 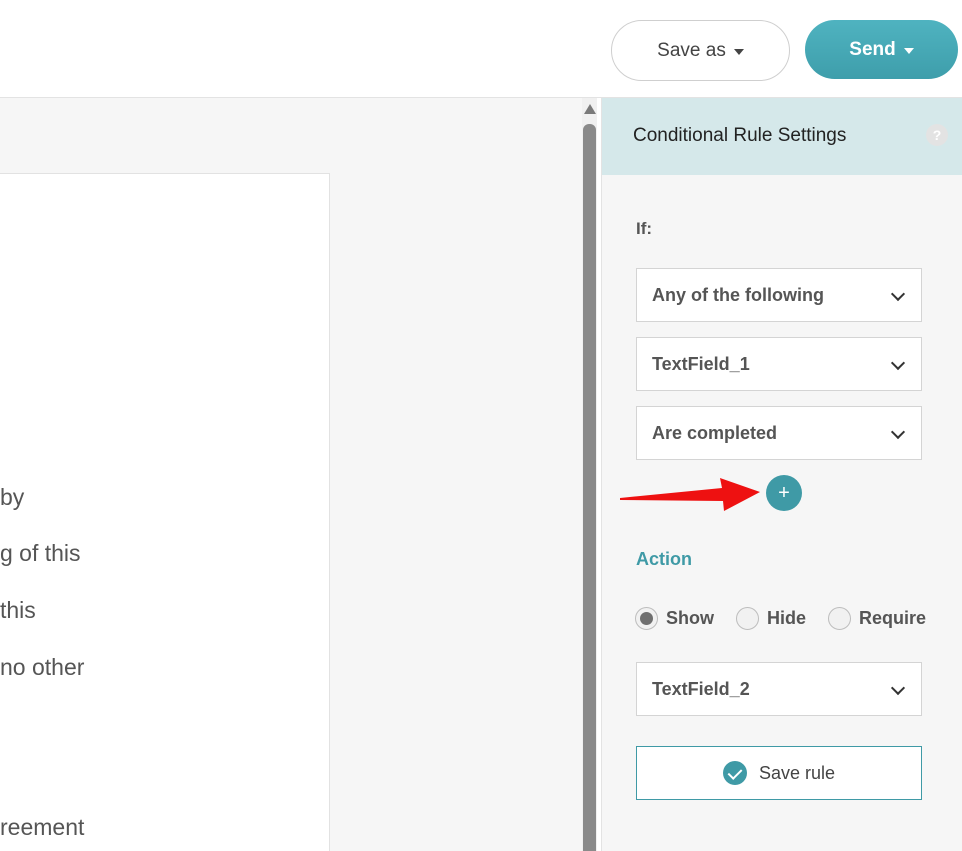 I want to click on radio-hide: Hide, so click(x=771, y=618).